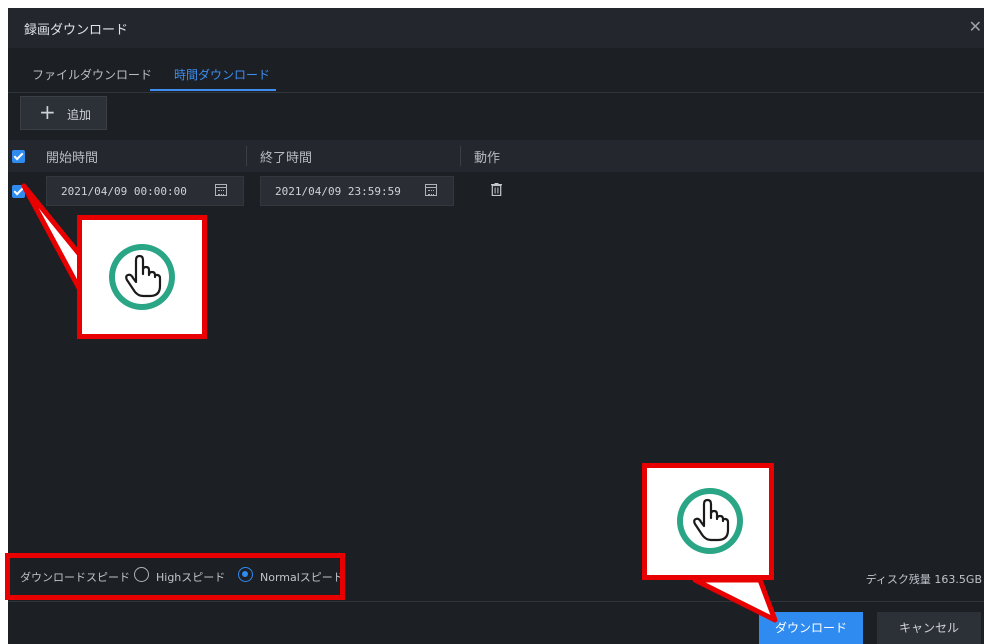  I want to click on download-speed-highlight, so click(175, 576).